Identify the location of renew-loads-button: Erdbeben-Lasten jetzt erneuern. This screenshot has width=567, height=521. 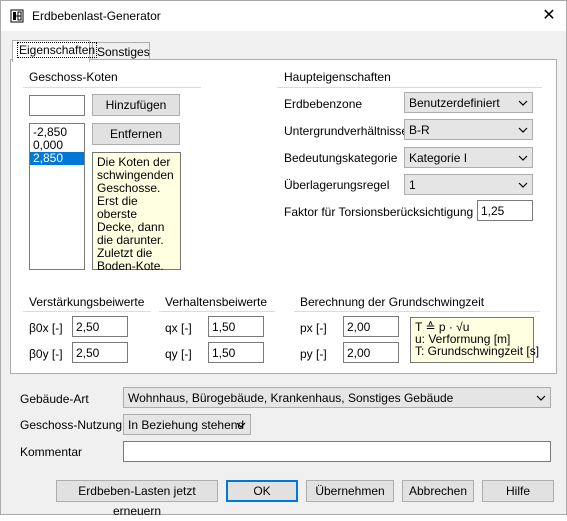
(137, 499).